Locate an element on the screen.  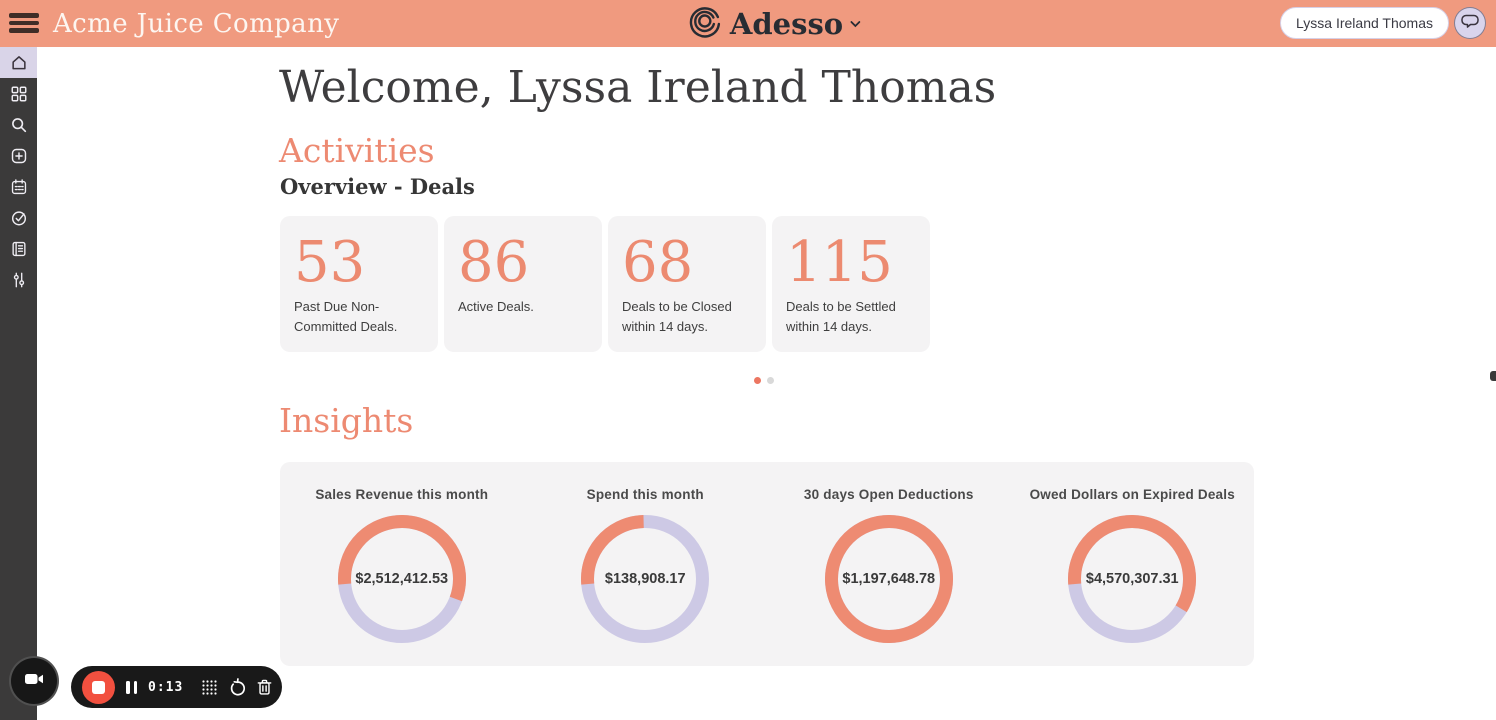
chat-bubble-icon is located at coordinates (1470, 23).